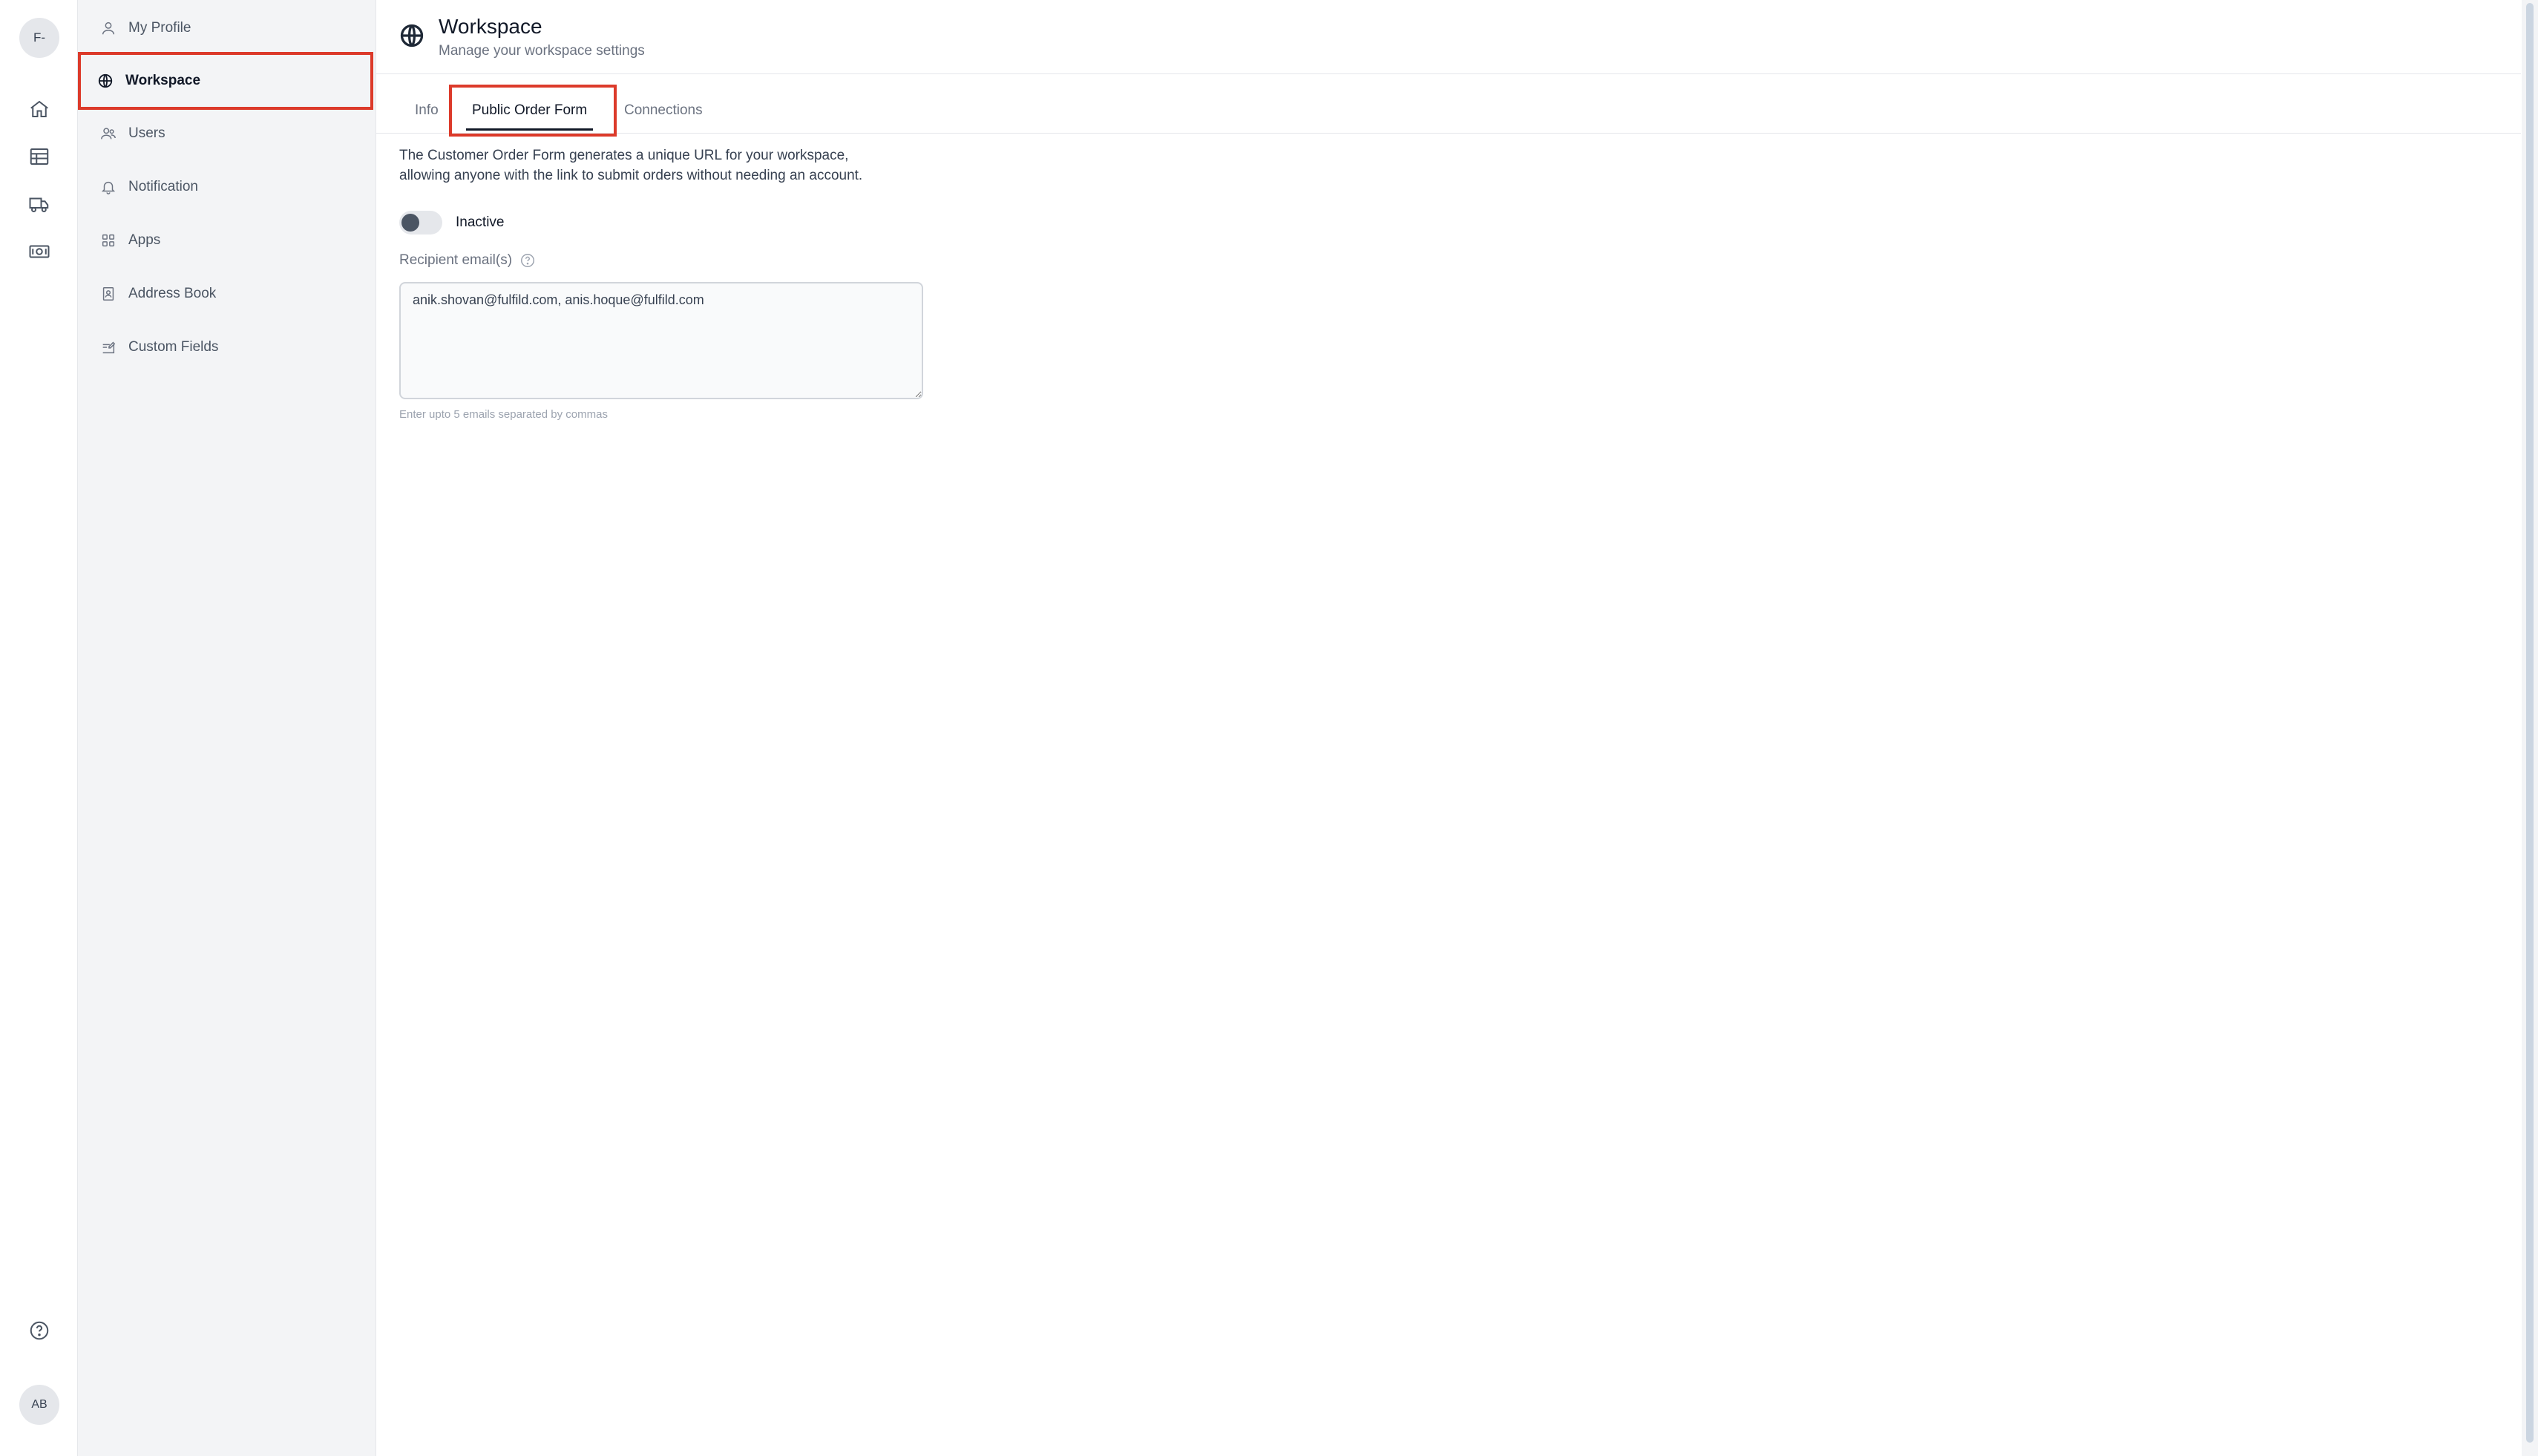 Image resolution: width=2538 pixels, height=1456 pixels. Describe the element at coordinates (39, 728) in the screenshot. I see `icon-rail: F- AB` at that location.